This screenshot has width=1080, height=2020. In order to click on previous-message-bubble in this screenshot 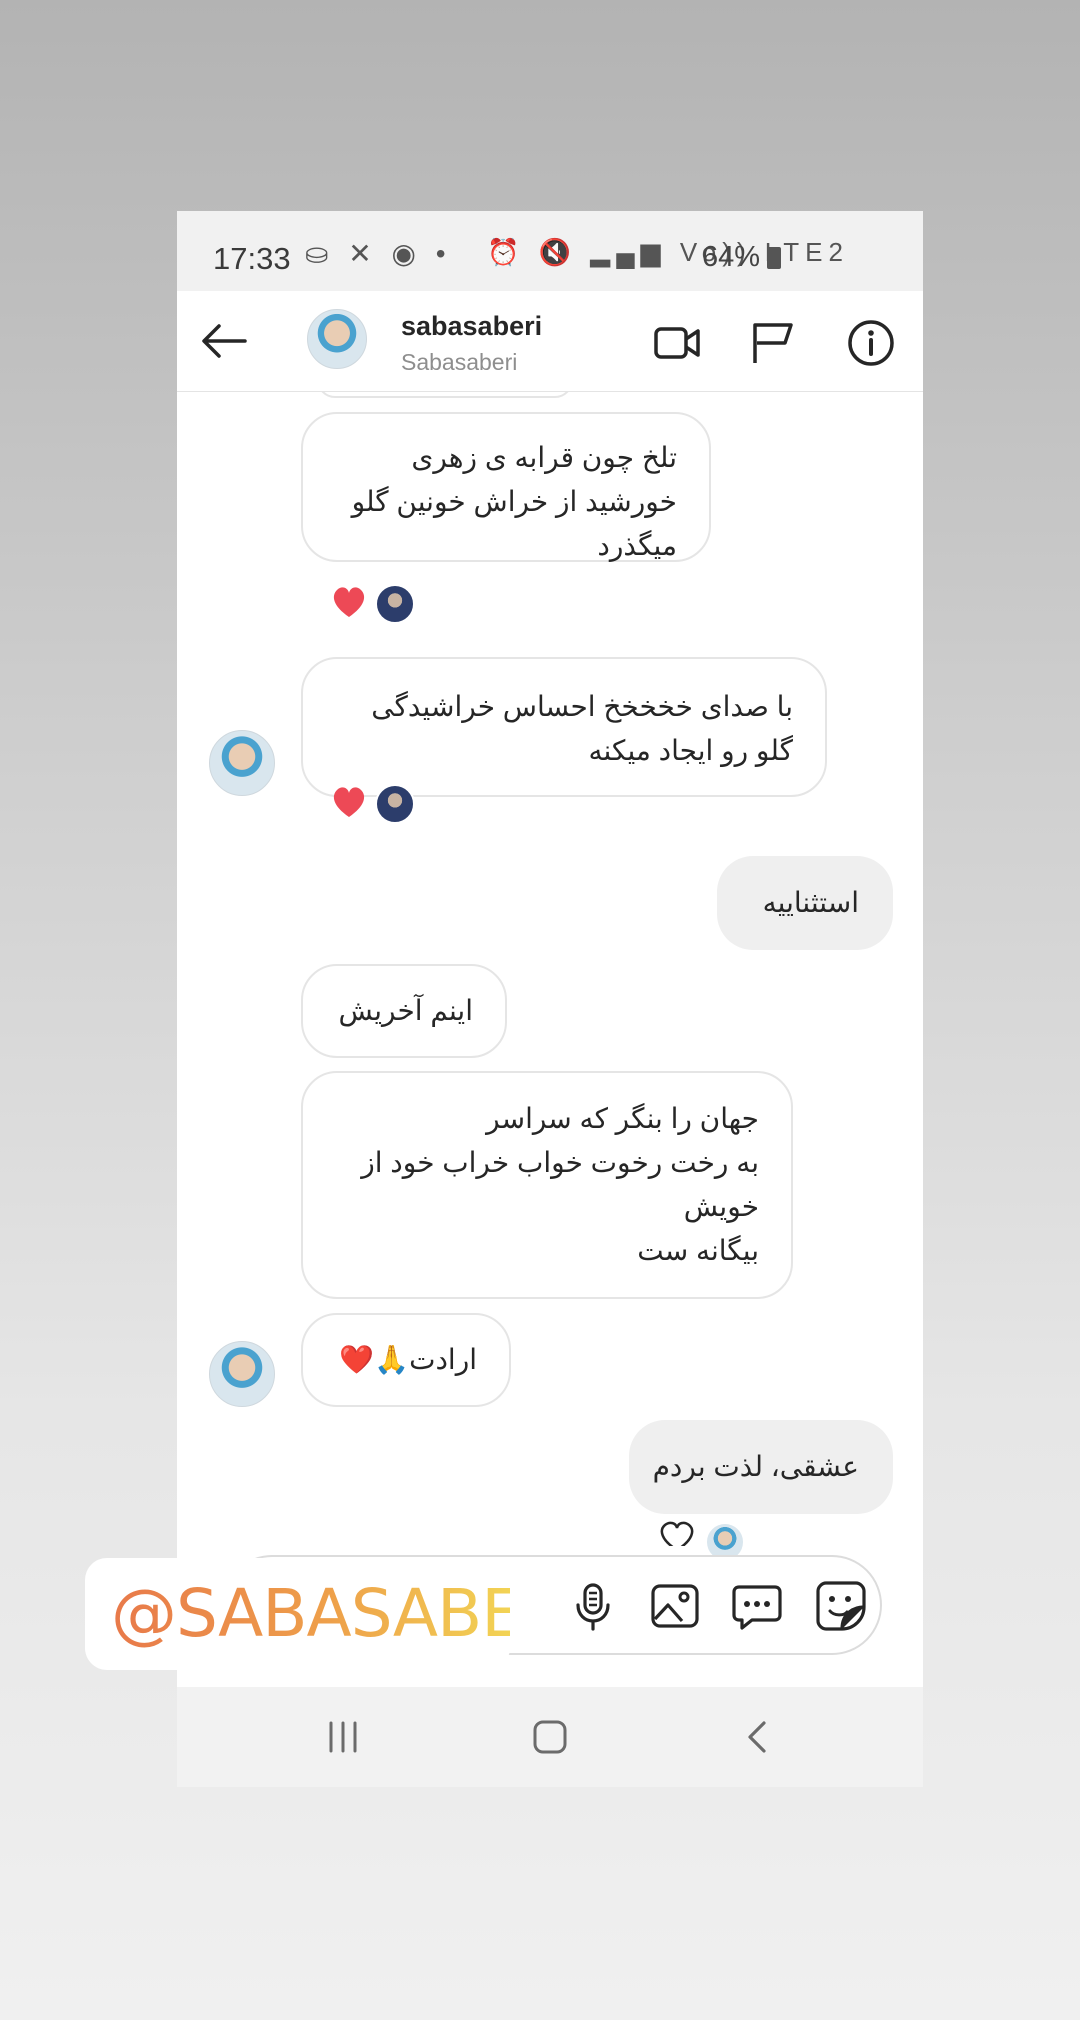, I will do `click(445, 395)`.